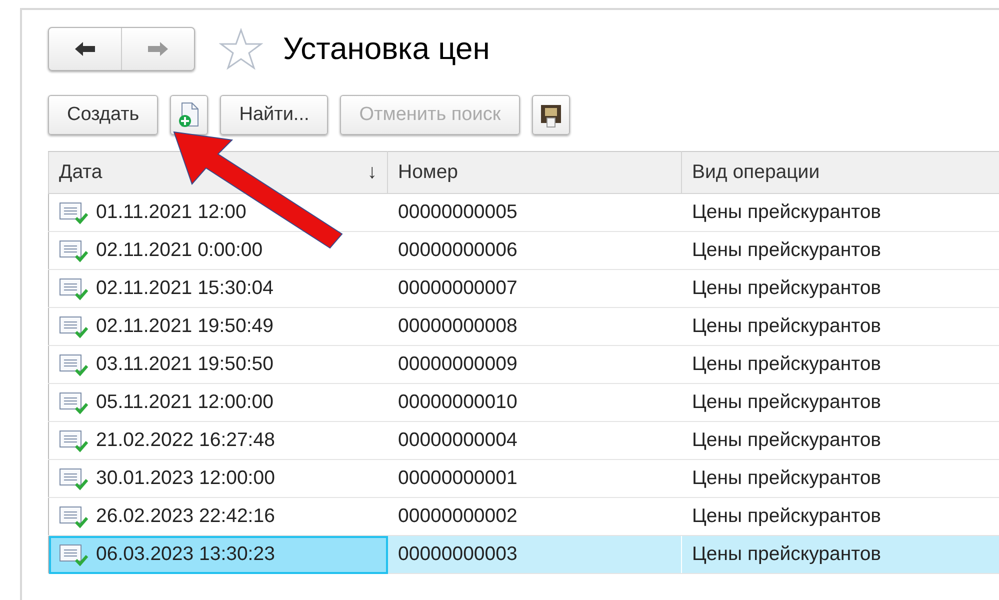 The width and height of the screenshot is (999, 600). Describe the element at coordinates (185, 364) in the screenshot. I see `table-cell: 03.11.2021 19:50:50` at that location.